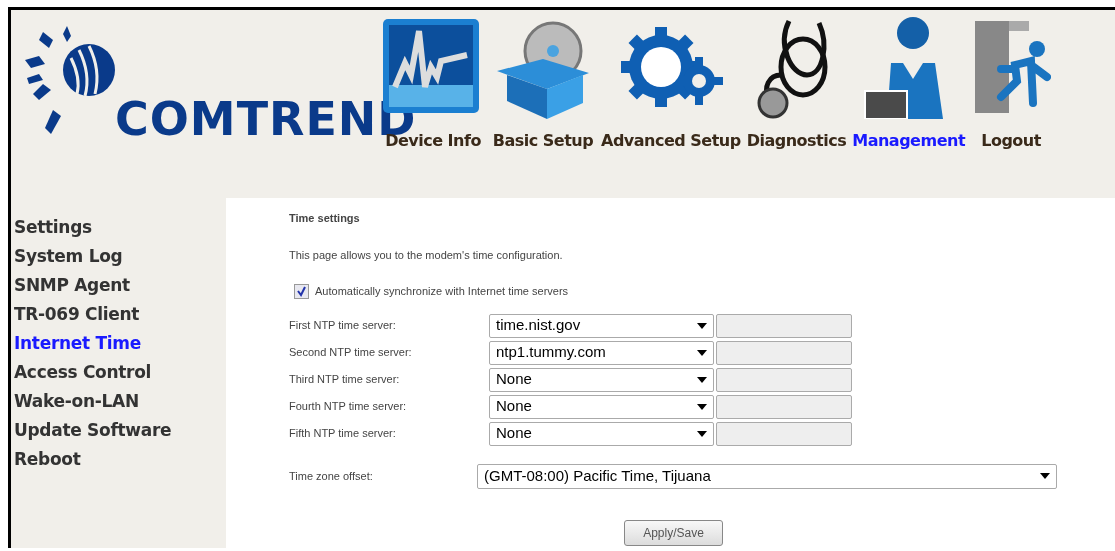 Image resolution: width=1115 pixels, height=551 pixels. What do you see at coordinates (120, 285) in the screenshot?
I see `sidebar-item: SNMP Agent` at bounding box center [120, 285].